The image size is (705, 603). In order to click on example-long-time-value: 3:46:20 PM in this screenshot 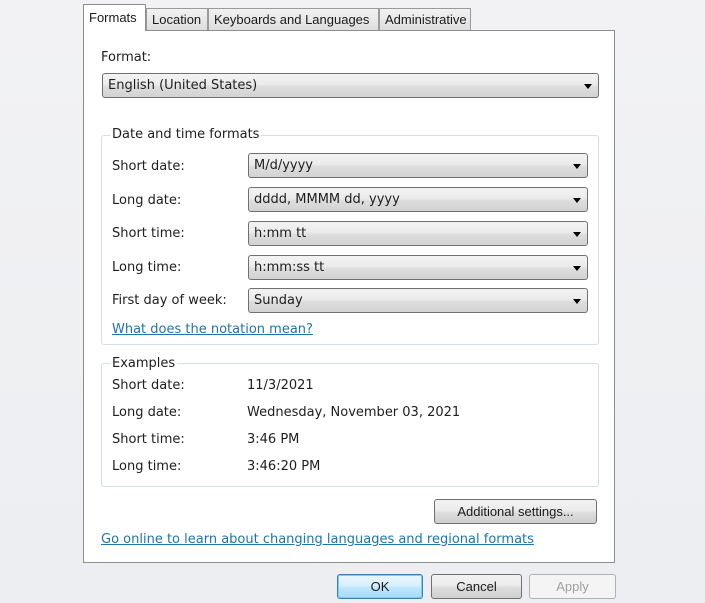, I will do `click(284, 466)`.